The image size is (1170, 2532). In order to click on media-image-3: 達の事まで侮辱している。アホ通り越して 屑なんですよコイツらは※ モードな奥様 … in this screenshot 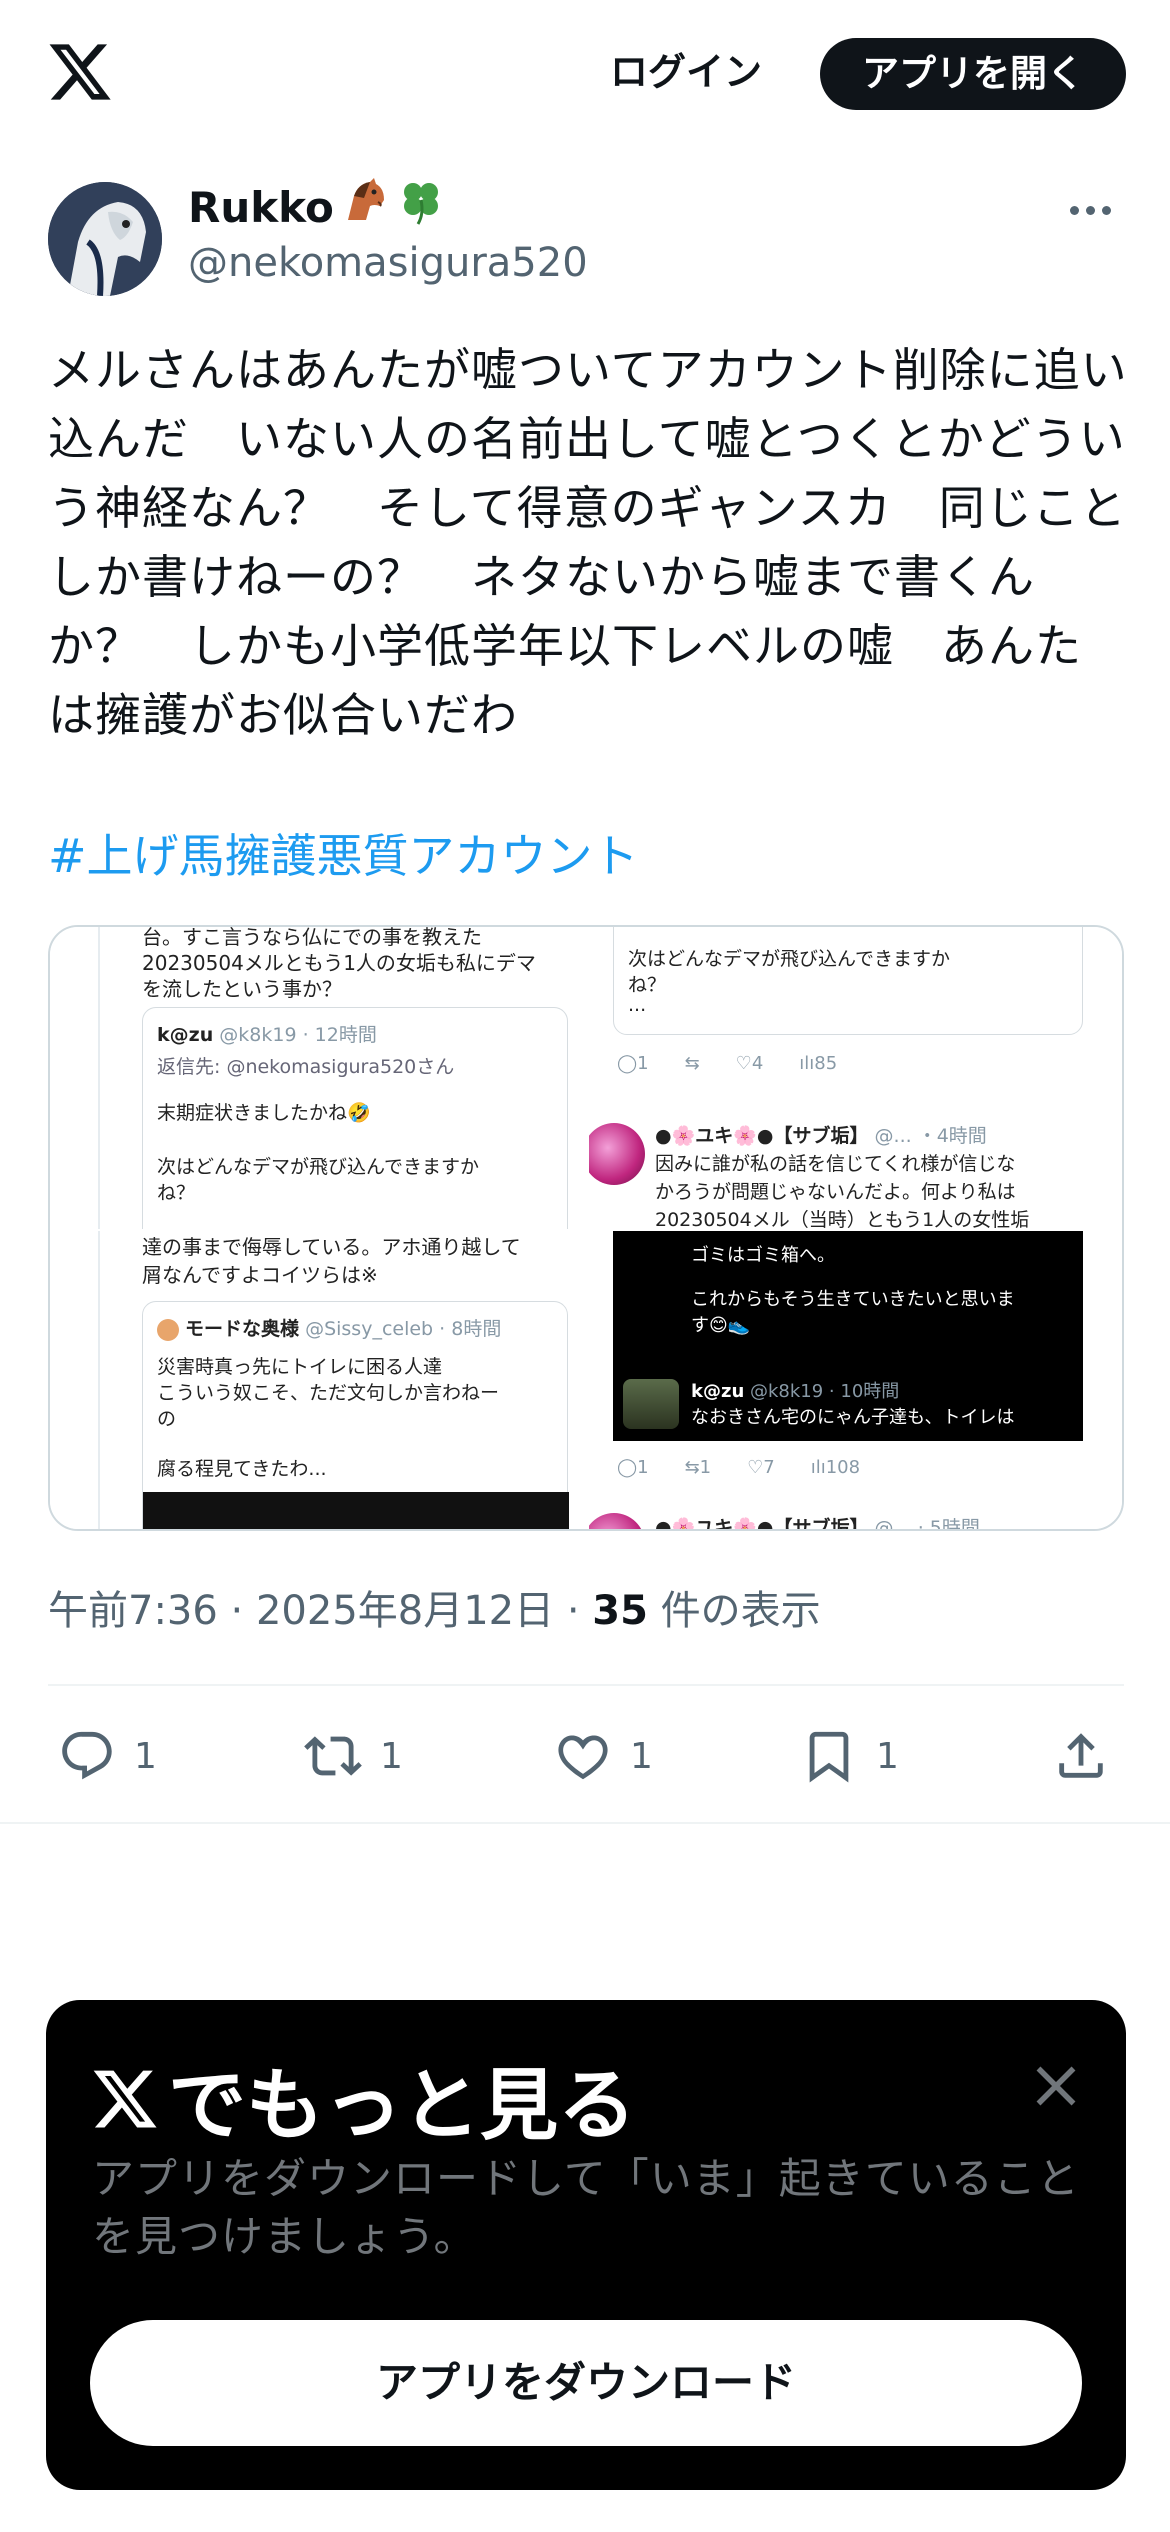, I will do `click(318, 1380)`.